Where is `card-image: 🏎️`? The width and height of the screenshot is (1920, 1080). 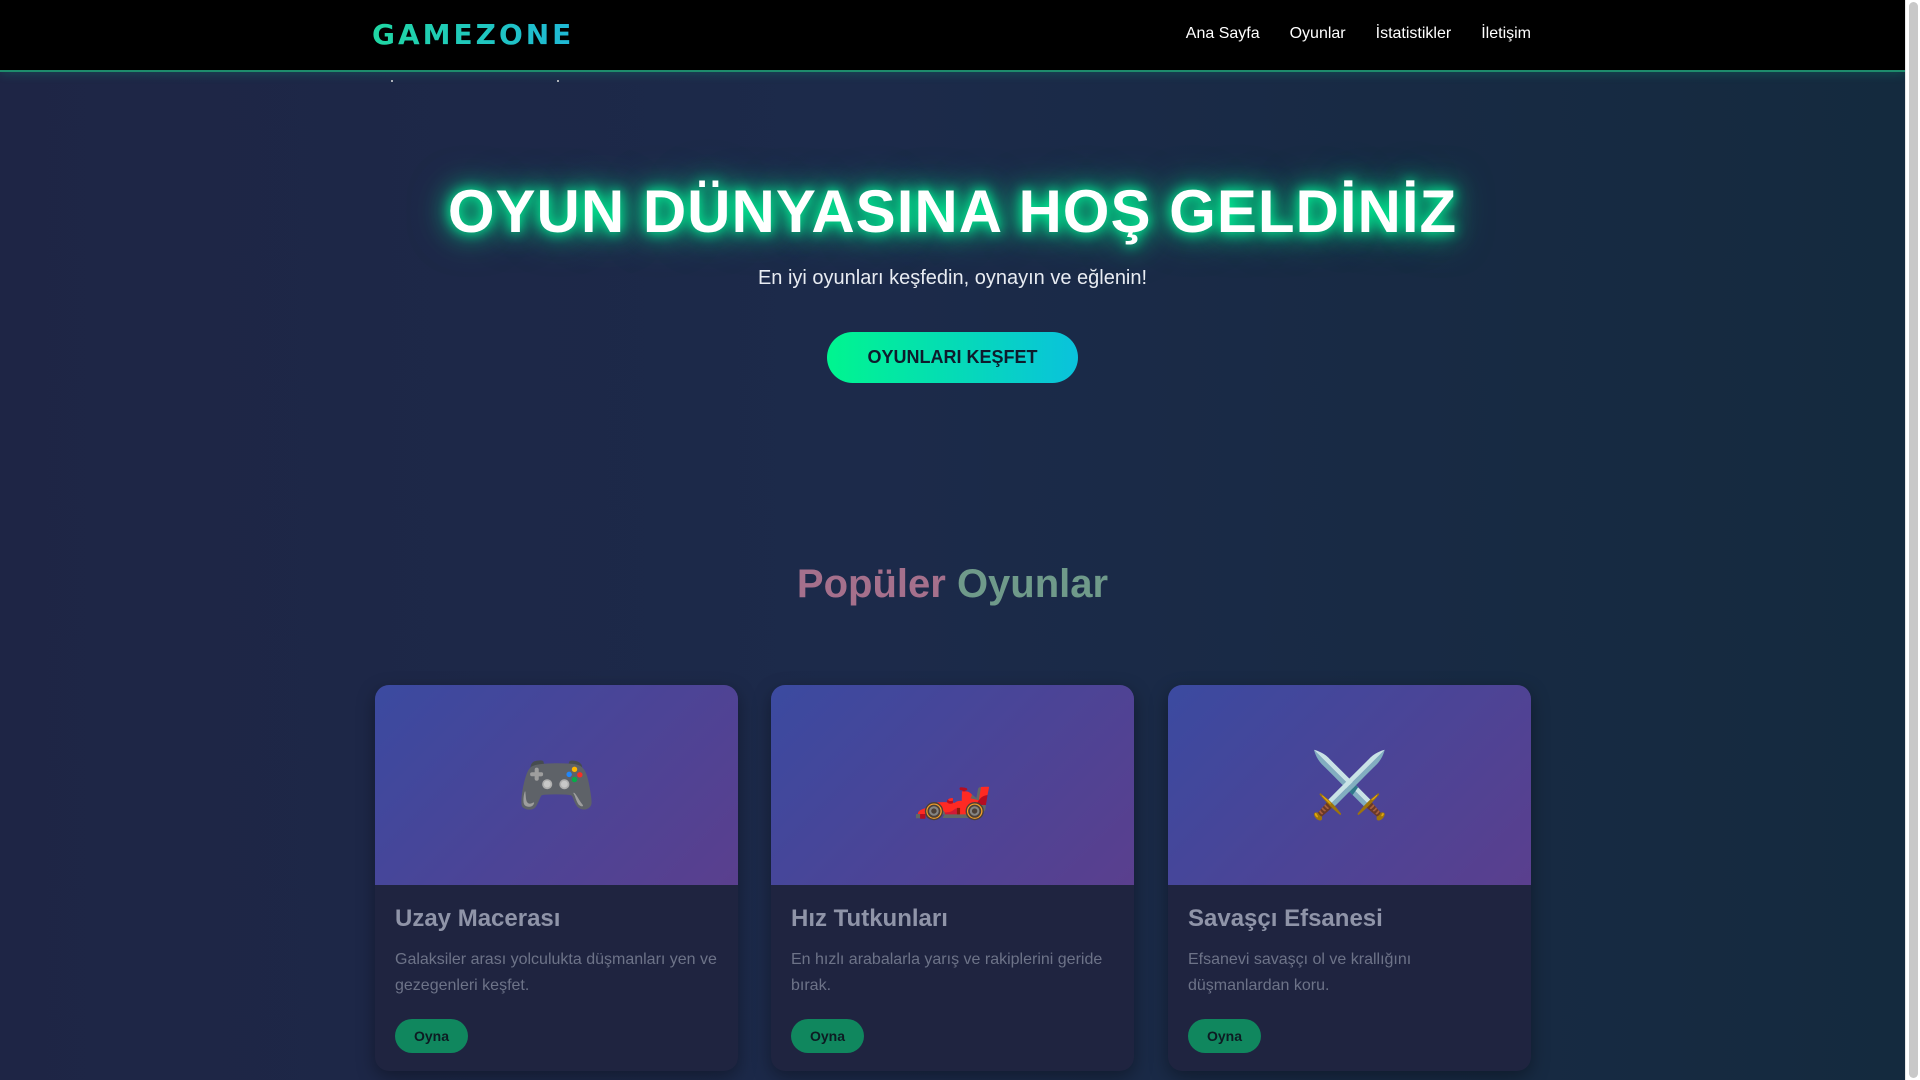
card-image: 🏎️ is located at coordinates (952, 785).